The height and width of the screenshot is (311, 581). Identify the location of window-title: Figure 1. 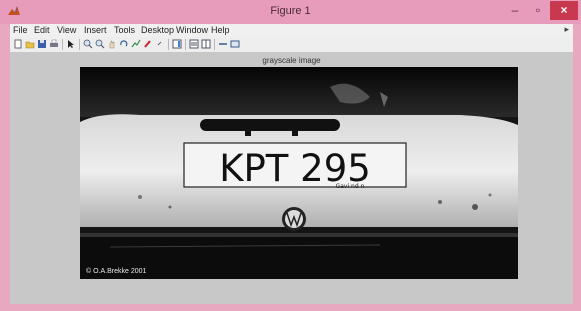
(290, 11).